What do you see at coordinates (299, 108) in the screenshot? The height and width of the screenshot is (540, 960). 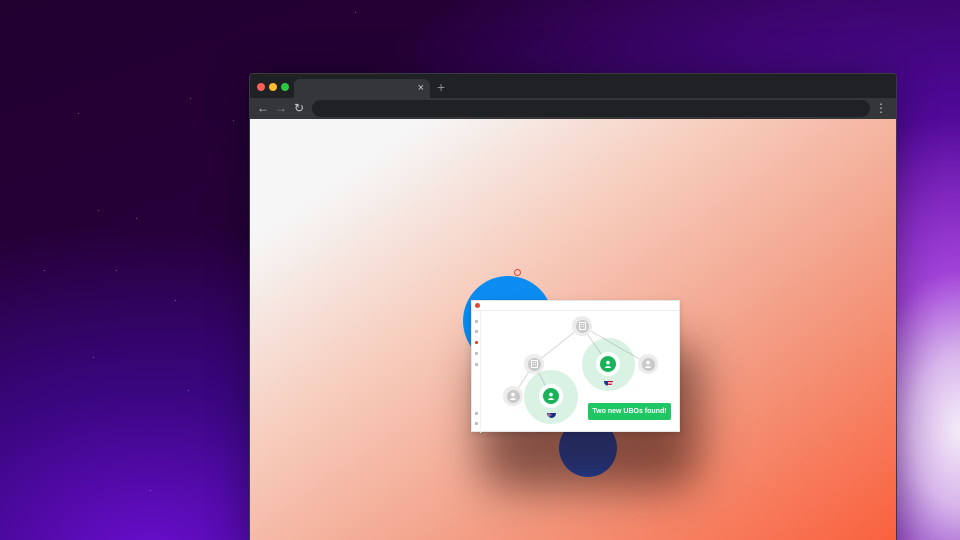 I see `reload-icon: ↻` at bounding box center [299, 108].